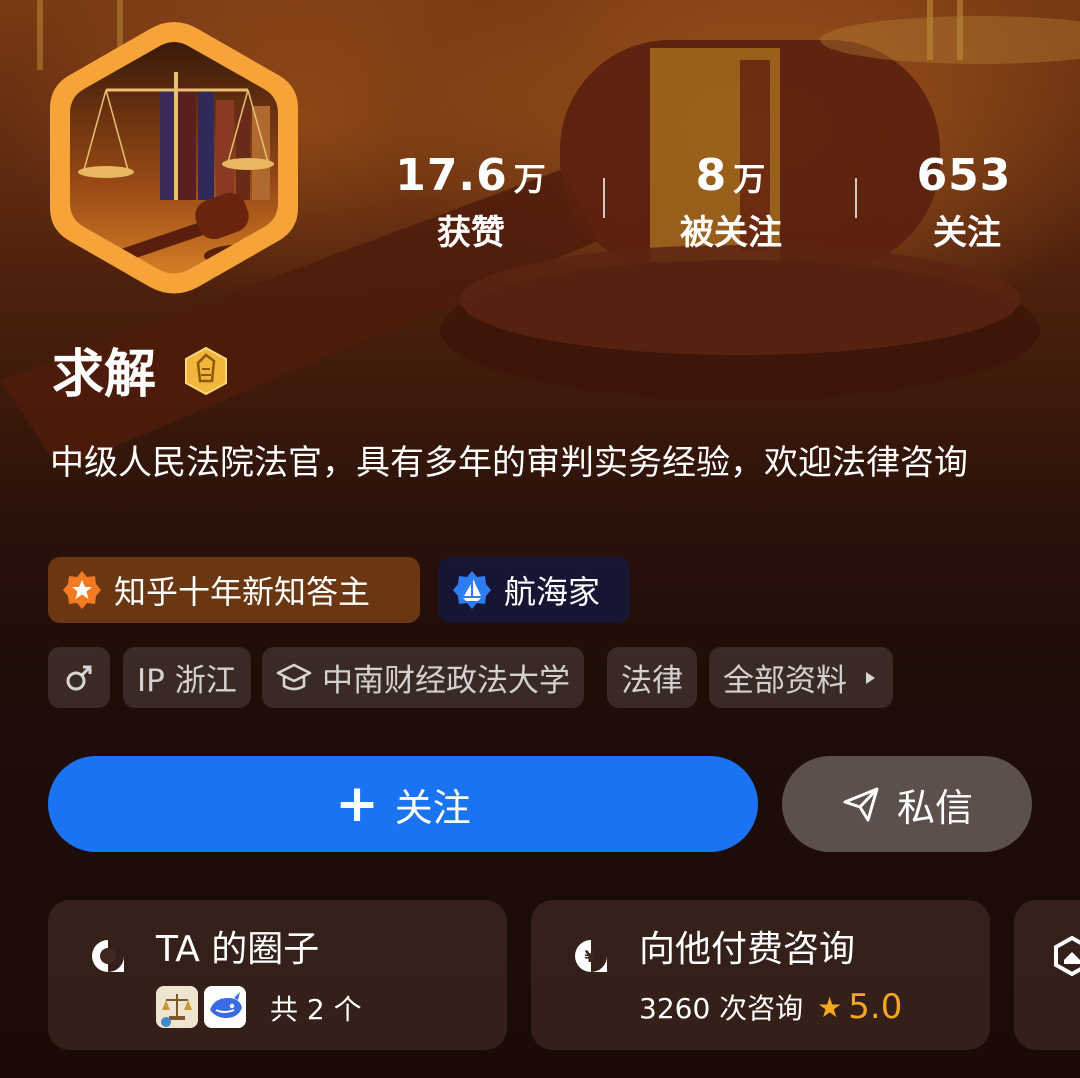 This screenshot has width=1080, height=1078. Describe the element at coordinates (830, 1007) in the screenshot. I see `star-icon: ★` at that location.